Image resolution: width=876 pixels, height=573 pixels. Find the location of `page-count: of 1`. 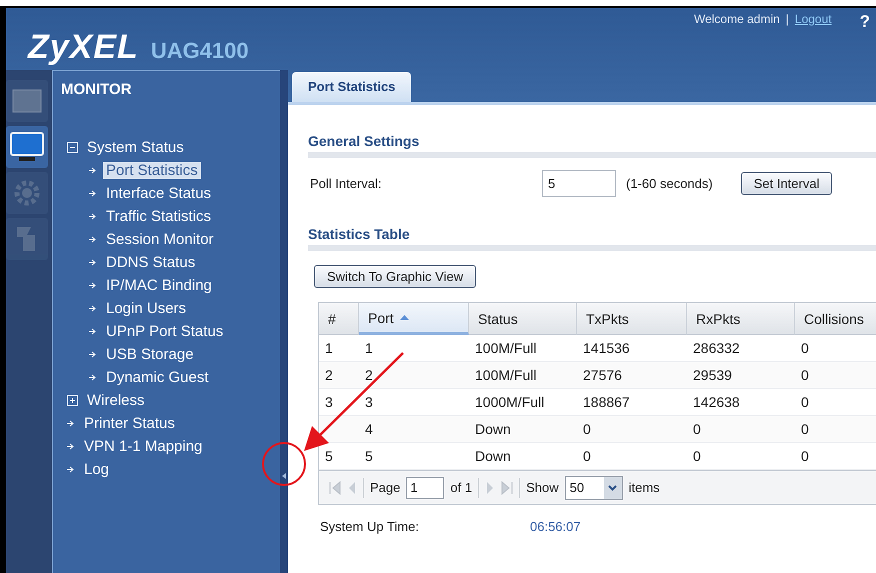

page-count: of 1 is located at coordinates (461, 487).